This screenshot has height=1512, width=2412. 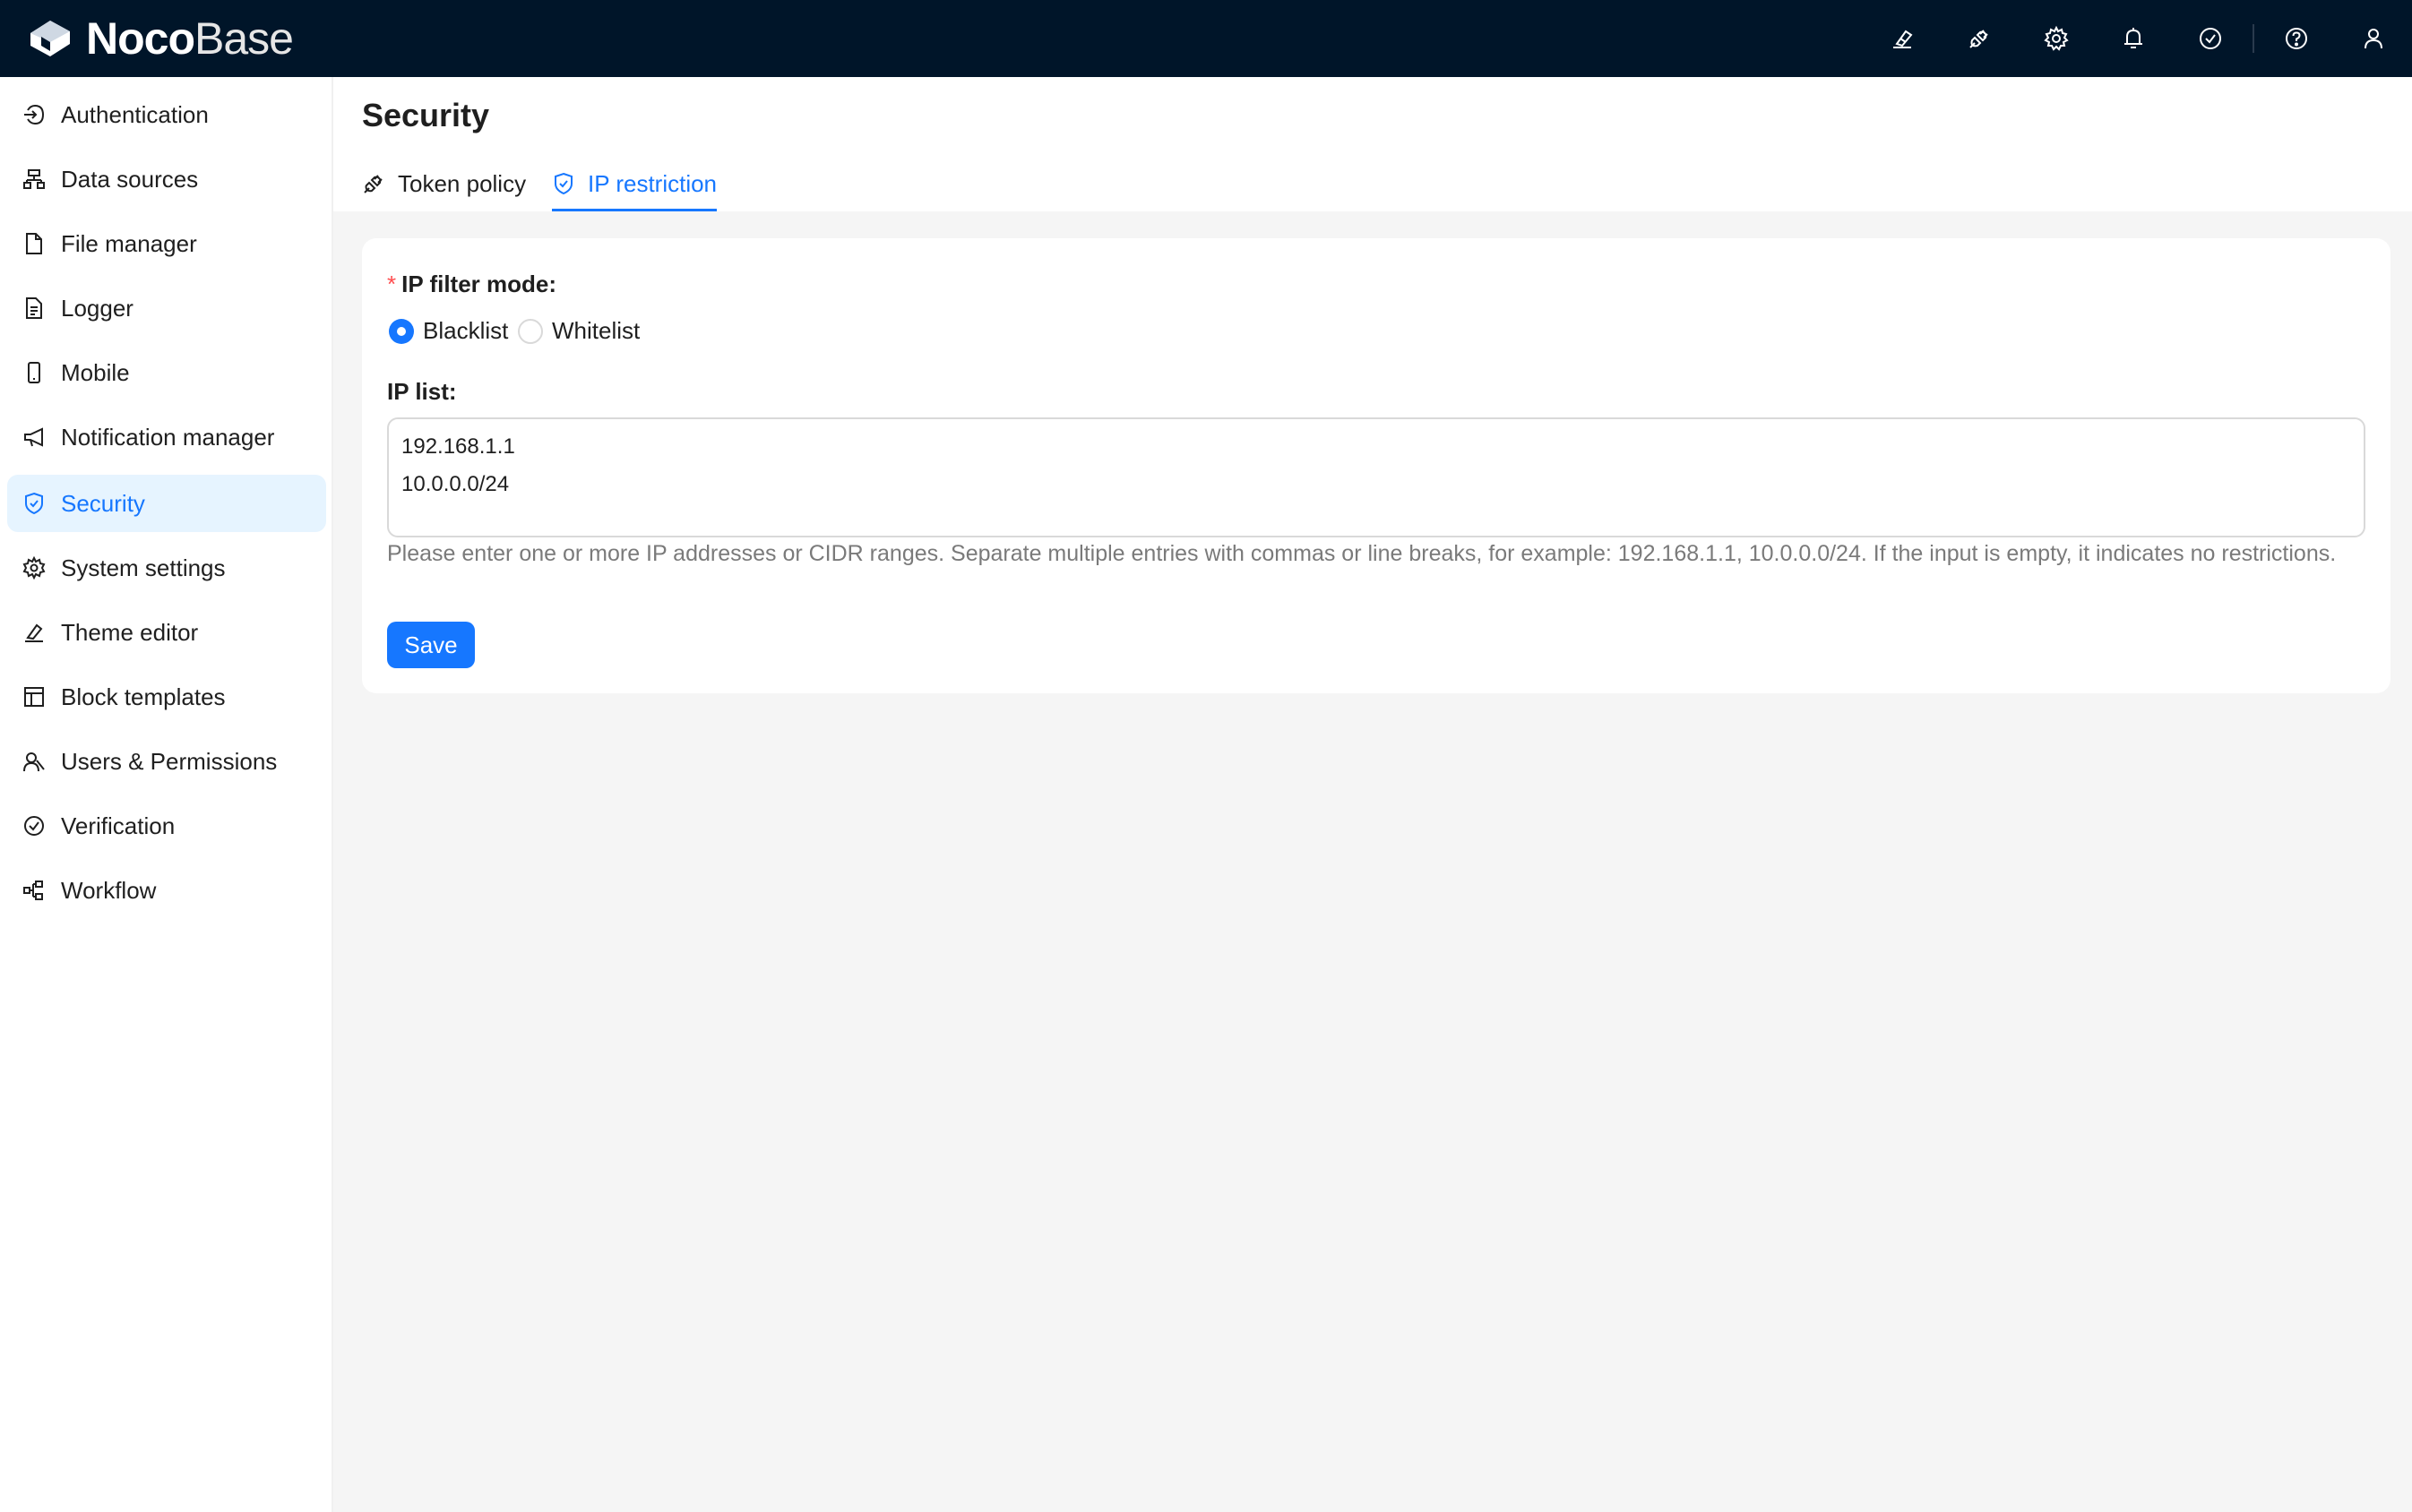 What do you see at coordinates (34, 373) in the screenshot?
I see `mobile-icon` at bounding box center [34, 373].